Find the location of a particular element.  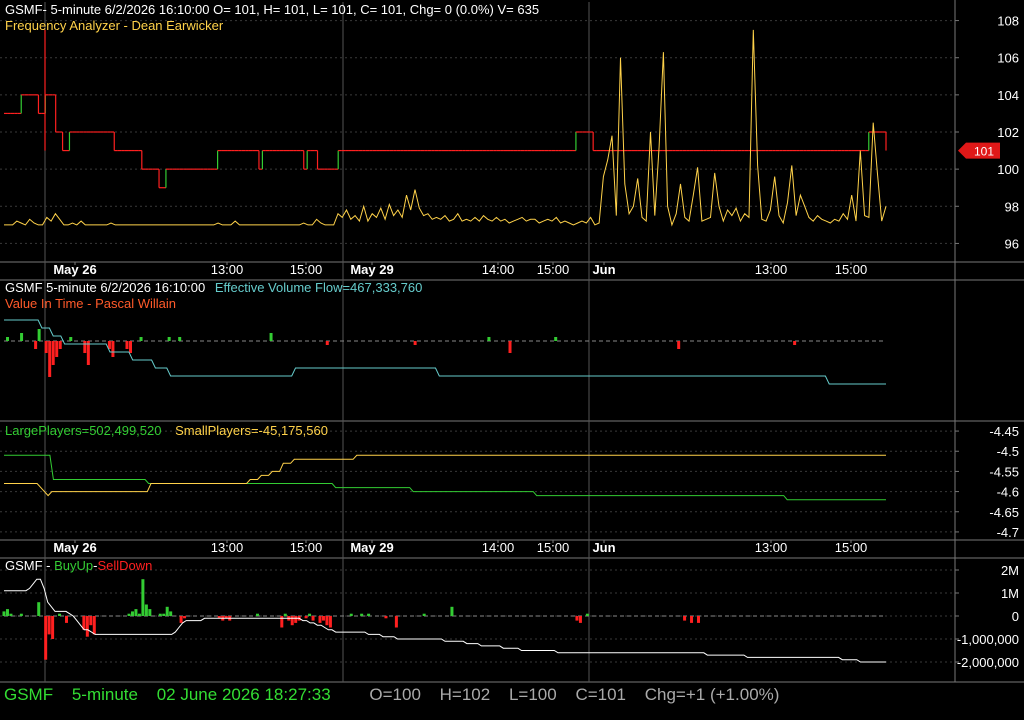

last-price-tag-label: 101 is located at coordinates (984, 152).